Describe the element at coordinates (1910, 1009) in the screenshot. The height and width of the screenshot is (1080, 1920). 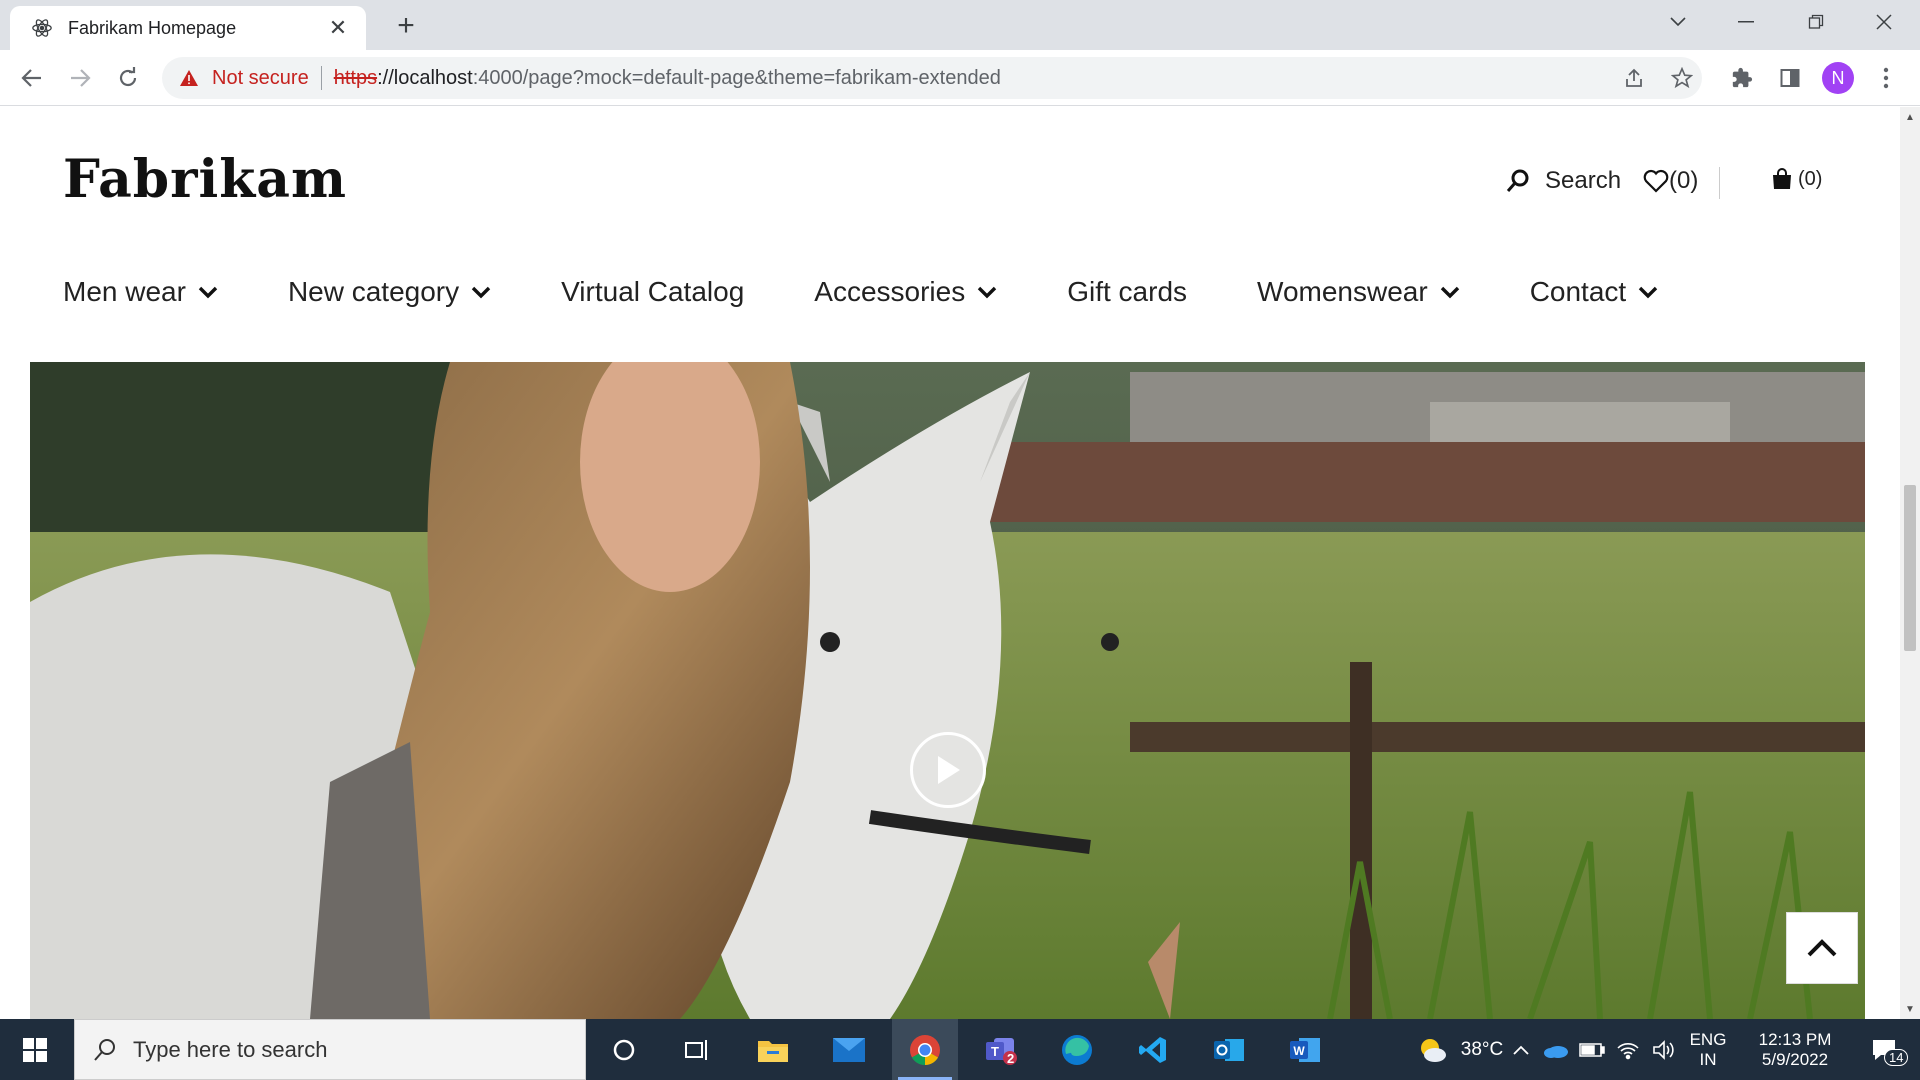
I see `scroll-down-arrow-icon: ▼` at that location.